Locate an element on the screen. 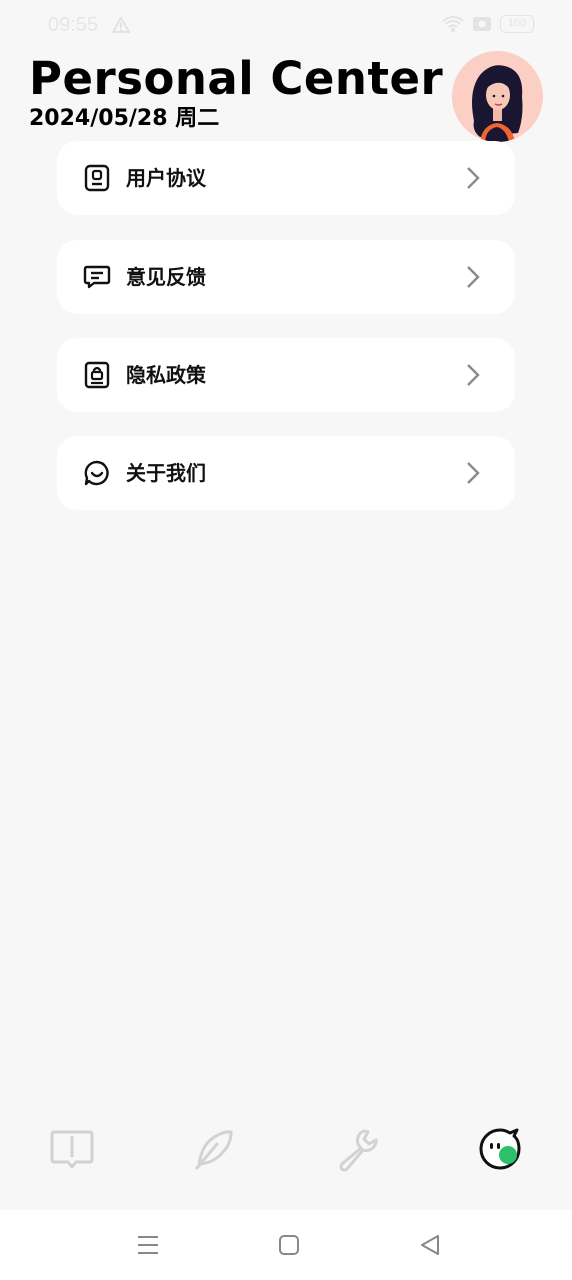  wrench-icon is located at coordinates (357, 1149).